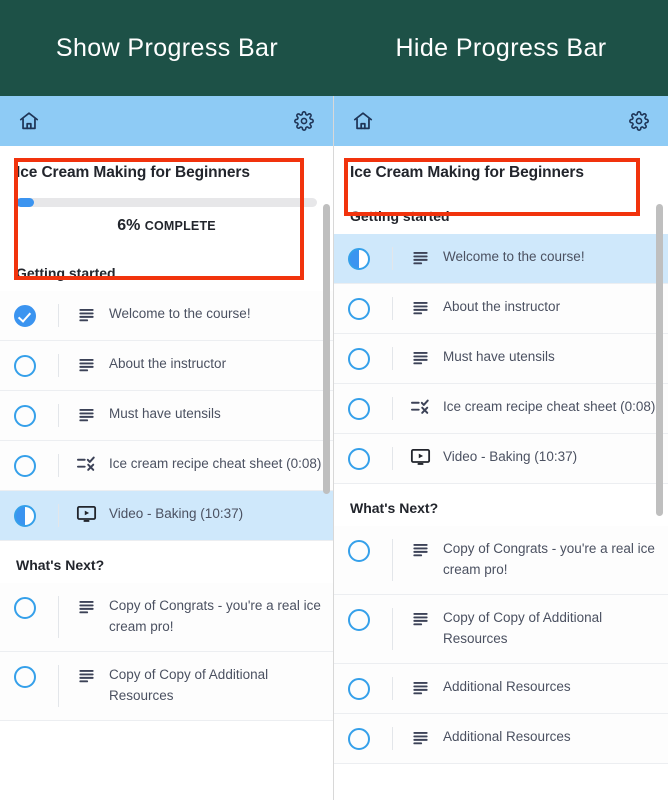  What do you see at coordinates (326, 349) in the screenshot?
I see `scrollbar-left` at bounding box center [326, 349].